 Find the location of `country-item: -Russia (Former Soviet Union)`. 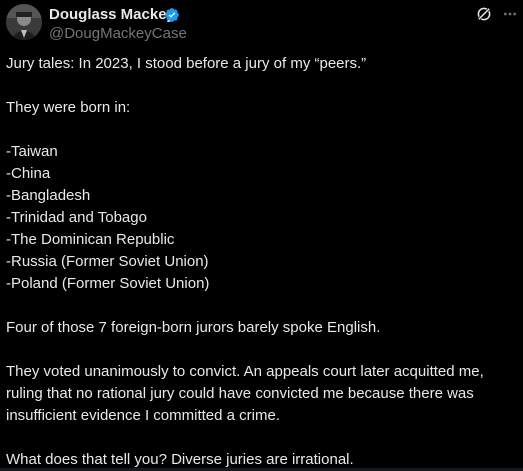

country-item: -Russia (Former Soviet Union) is located at coordinates (107, 261).